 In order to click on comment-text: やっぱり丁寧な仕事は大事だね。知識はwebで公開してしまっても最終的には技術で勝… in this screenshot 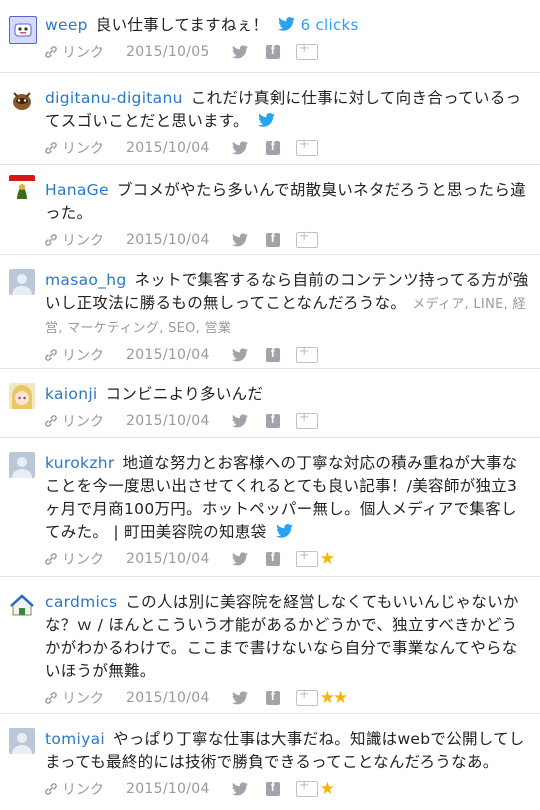, I will do `click(285, 750)`.